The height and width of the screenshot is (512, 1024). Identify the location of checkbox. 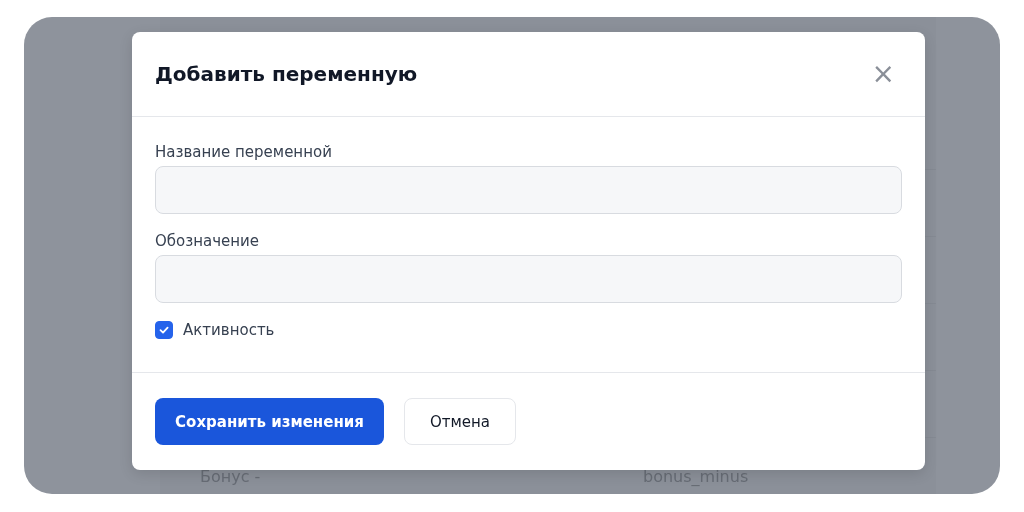
(164, 330).